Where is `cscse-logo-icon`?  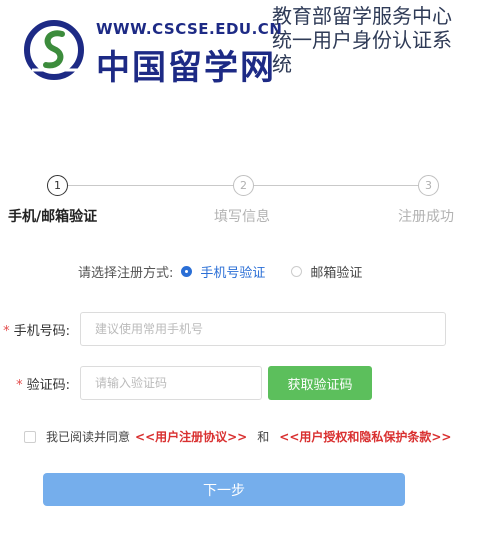
cscse-logo-icon is located at coordinates (54, 50).